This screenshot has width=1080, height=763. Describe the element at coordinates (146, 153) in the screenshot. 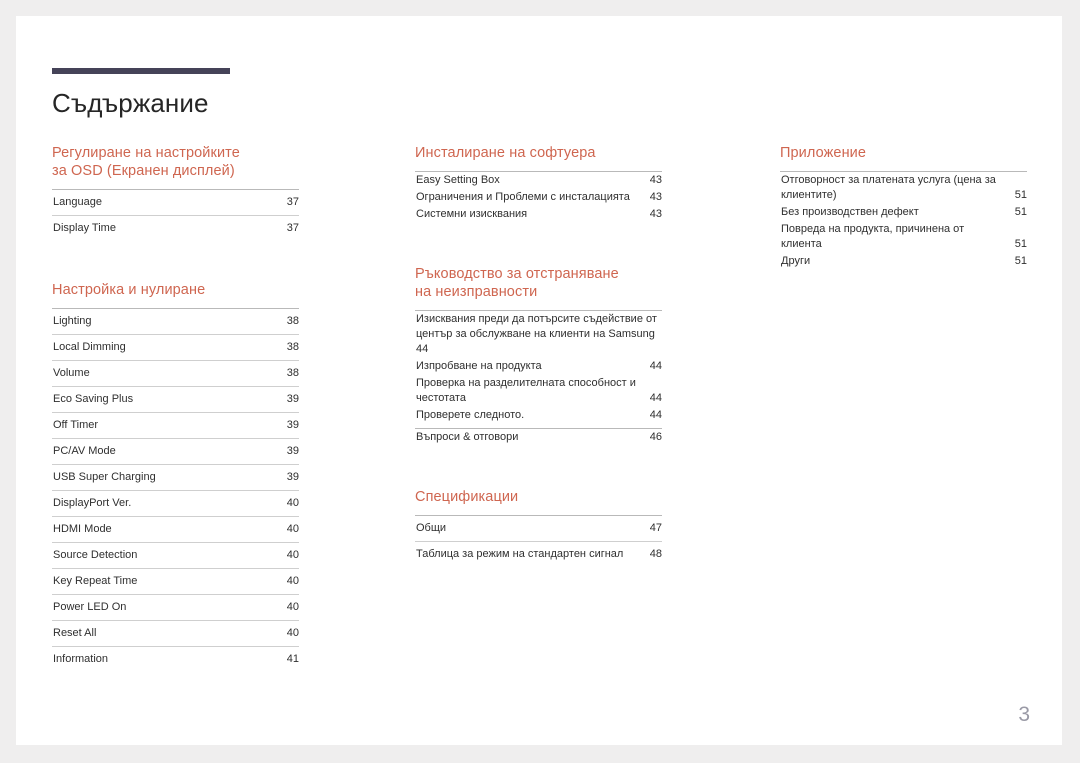

I see `heading-line: Регулиране на настройките` at that location.